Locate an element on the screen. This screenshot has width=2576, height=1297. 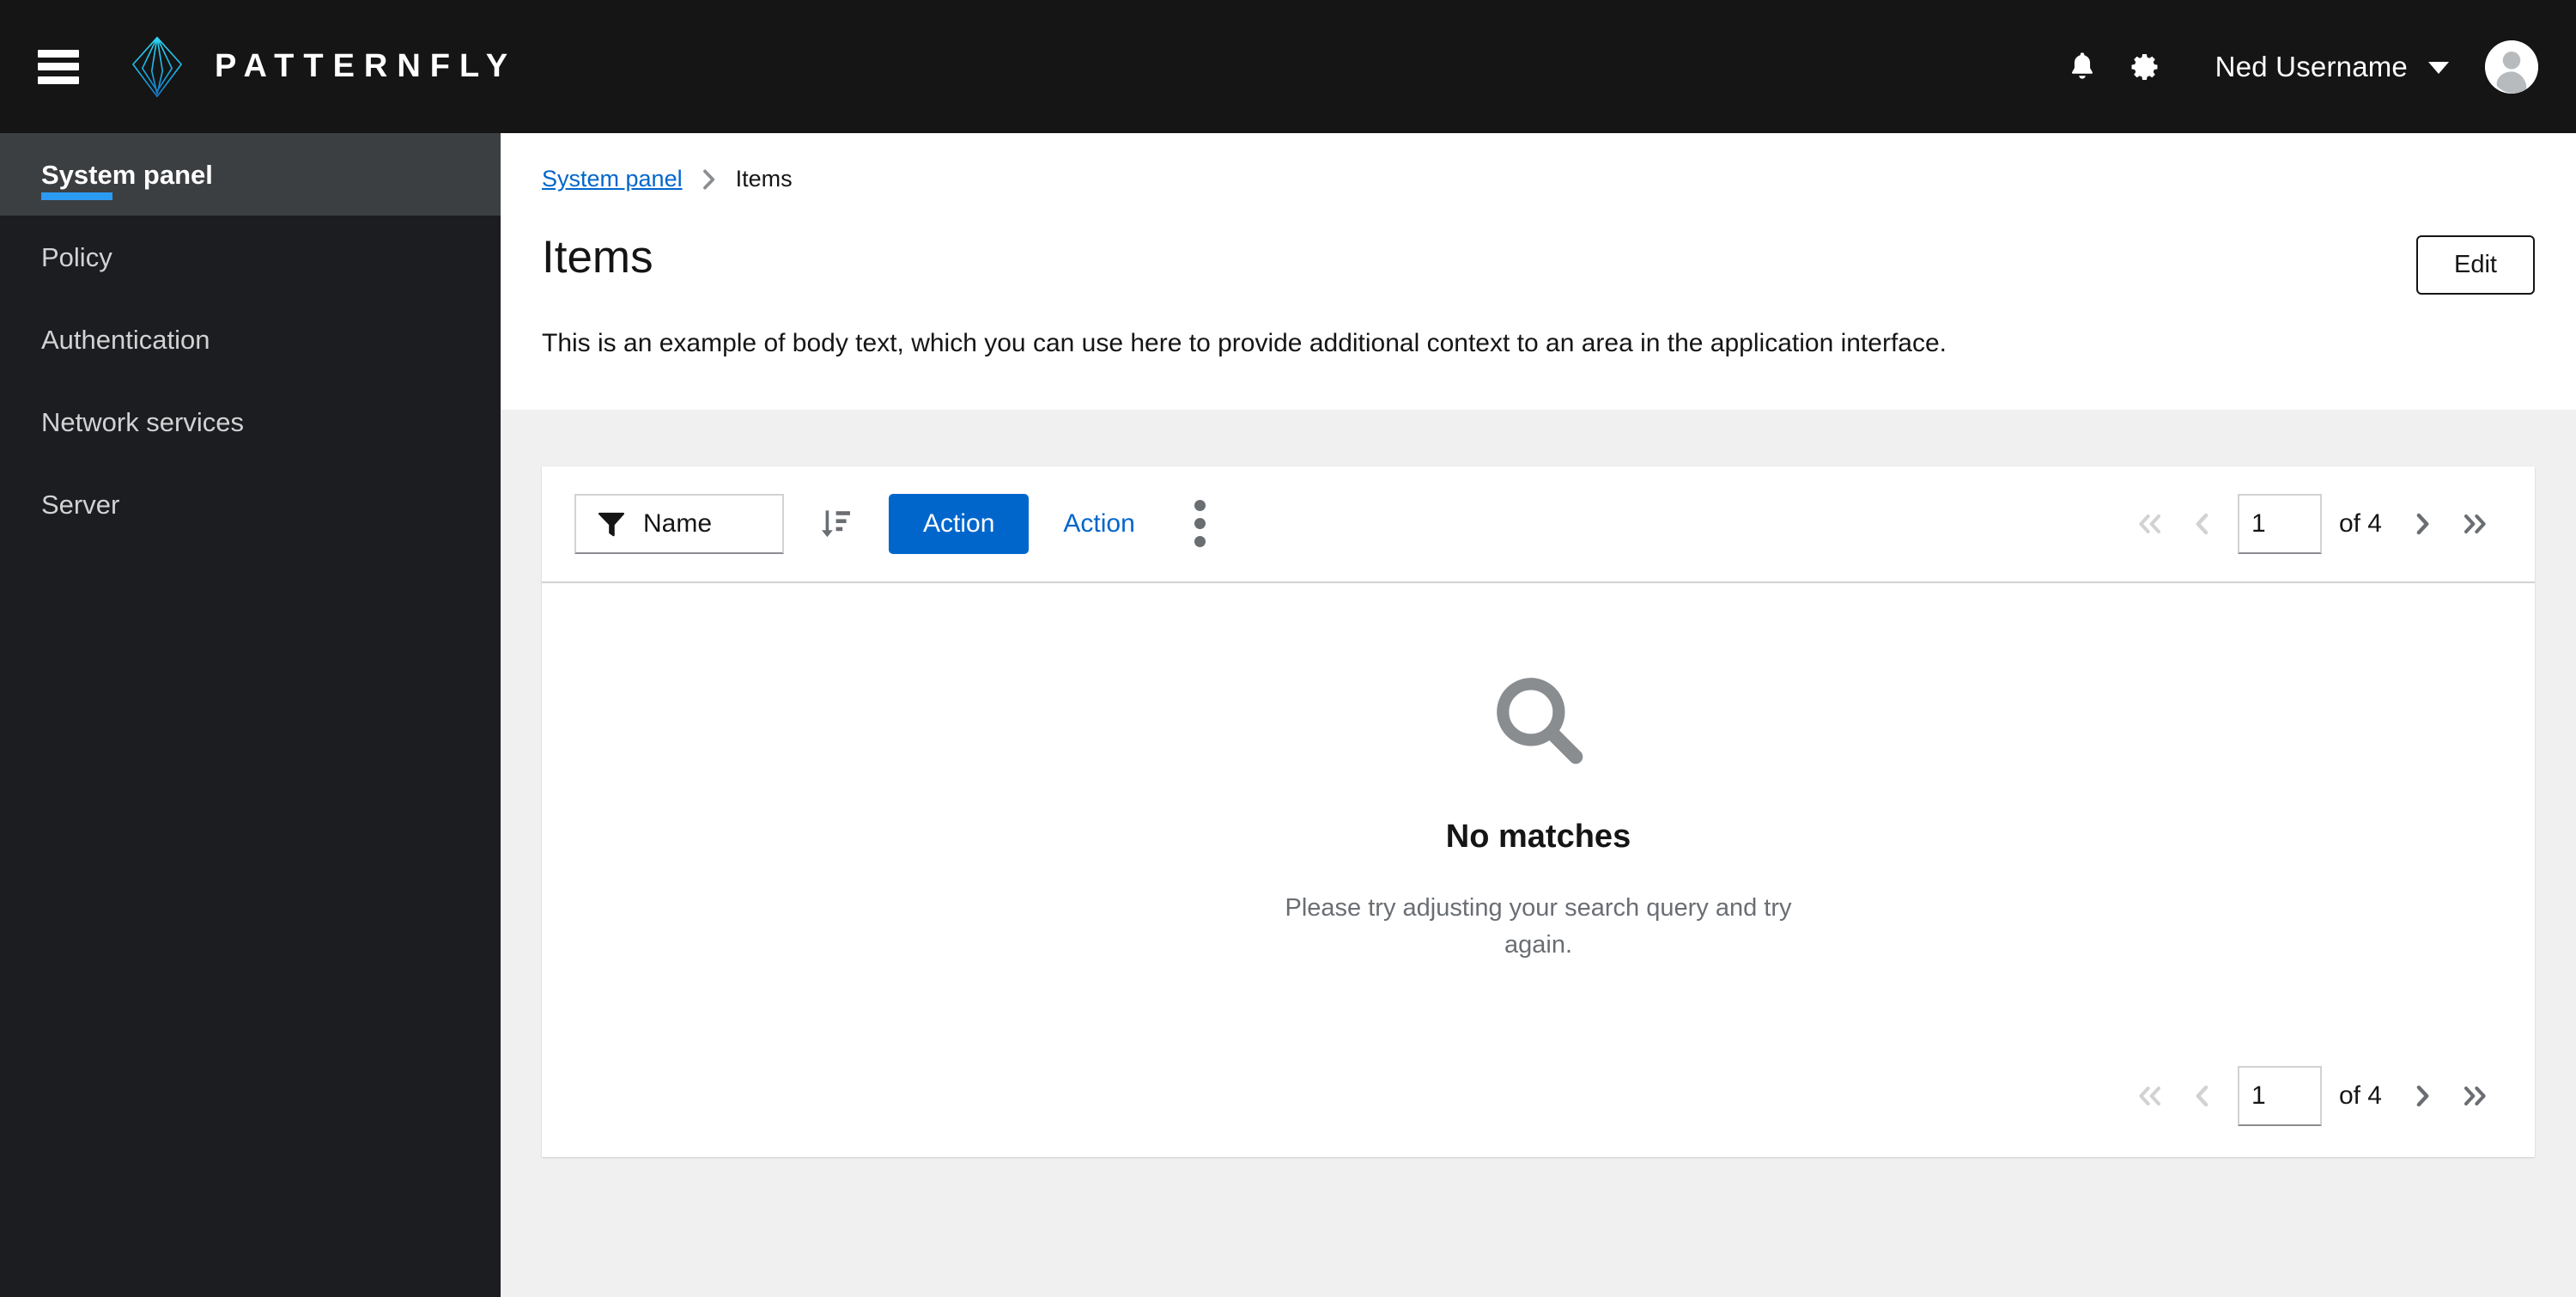
pagination-top: of 4 is located at coordinates (2312, 523).